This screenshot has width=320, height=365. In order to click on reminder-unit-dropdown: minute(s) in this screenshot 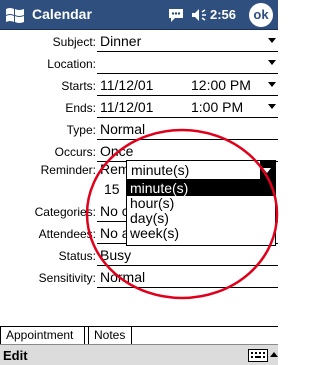, I will do `click(201, 170)`.